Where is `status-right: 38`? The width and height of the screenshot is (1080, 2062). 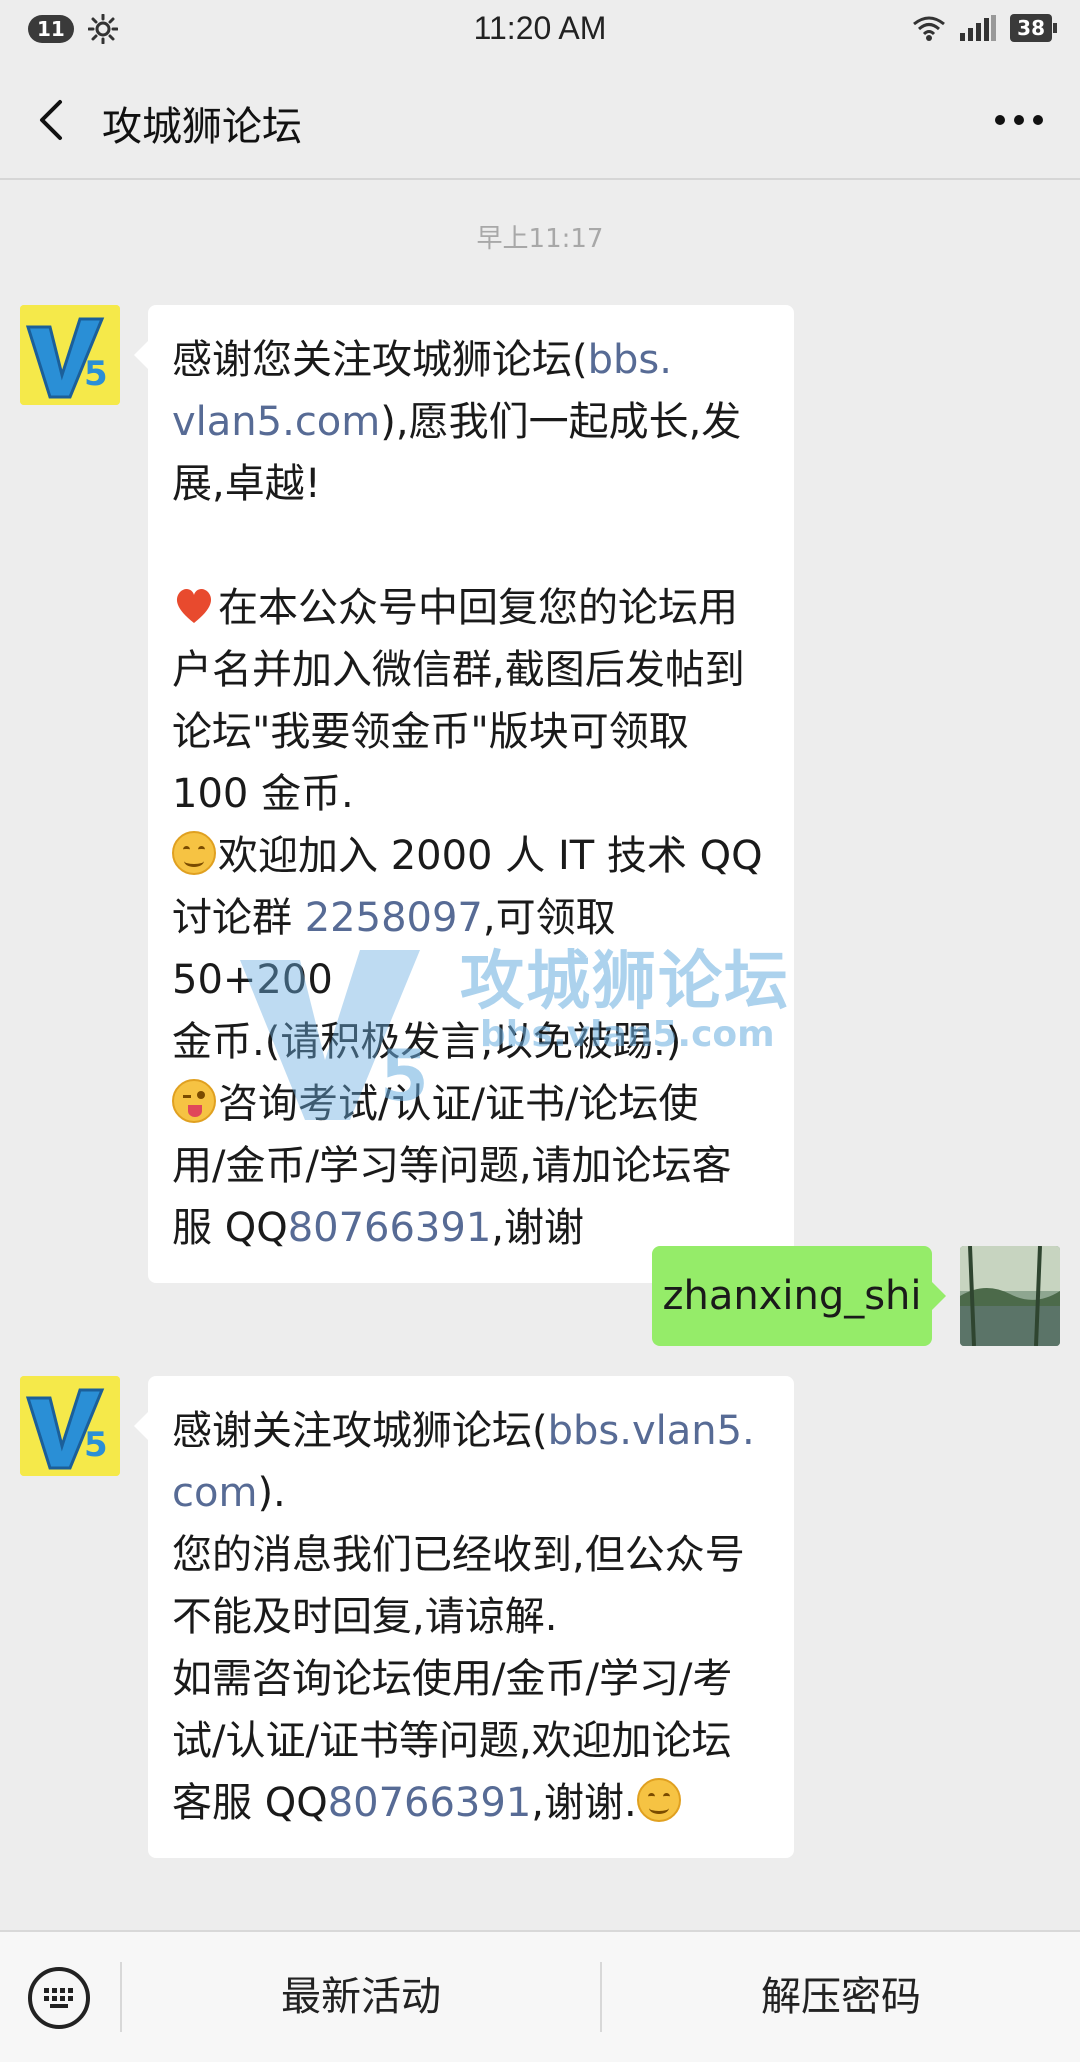
status-right: 38 is located at coordinates (984, 28).